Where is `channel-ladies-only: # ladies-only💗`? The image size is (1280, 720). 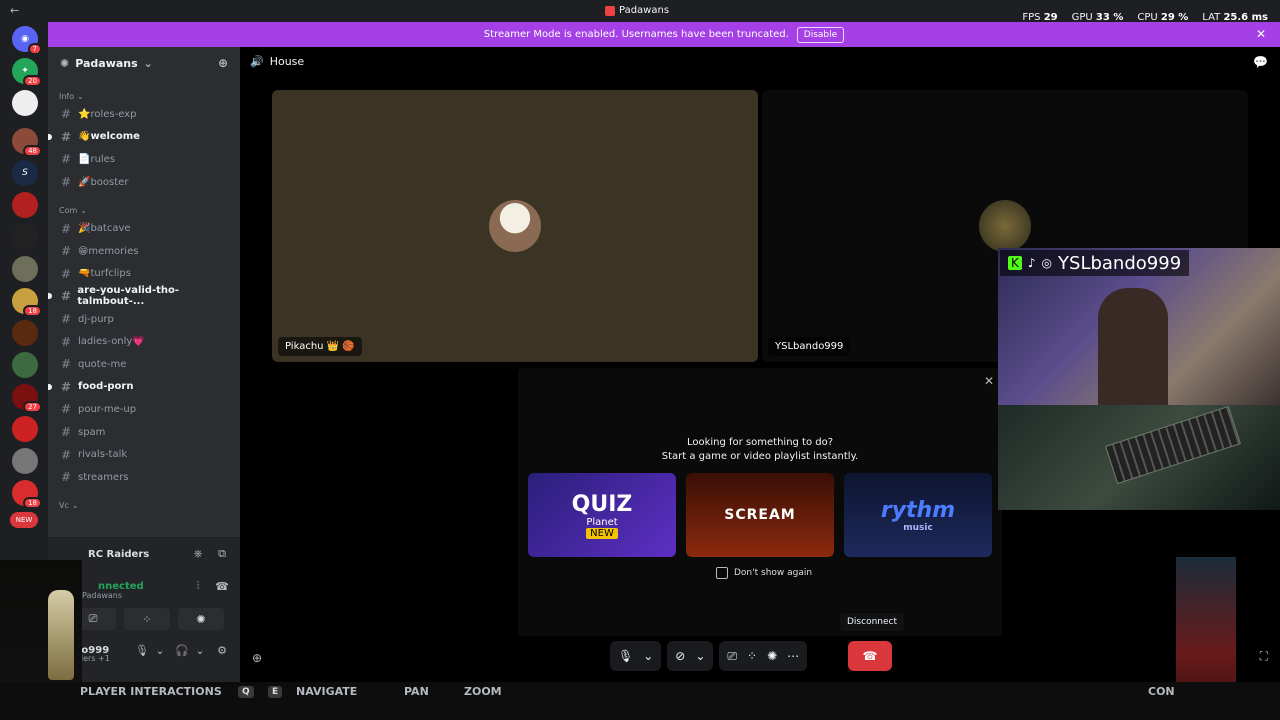
channel-ladies-only: # ladies-only💗 is located at coordinates (144, 341).